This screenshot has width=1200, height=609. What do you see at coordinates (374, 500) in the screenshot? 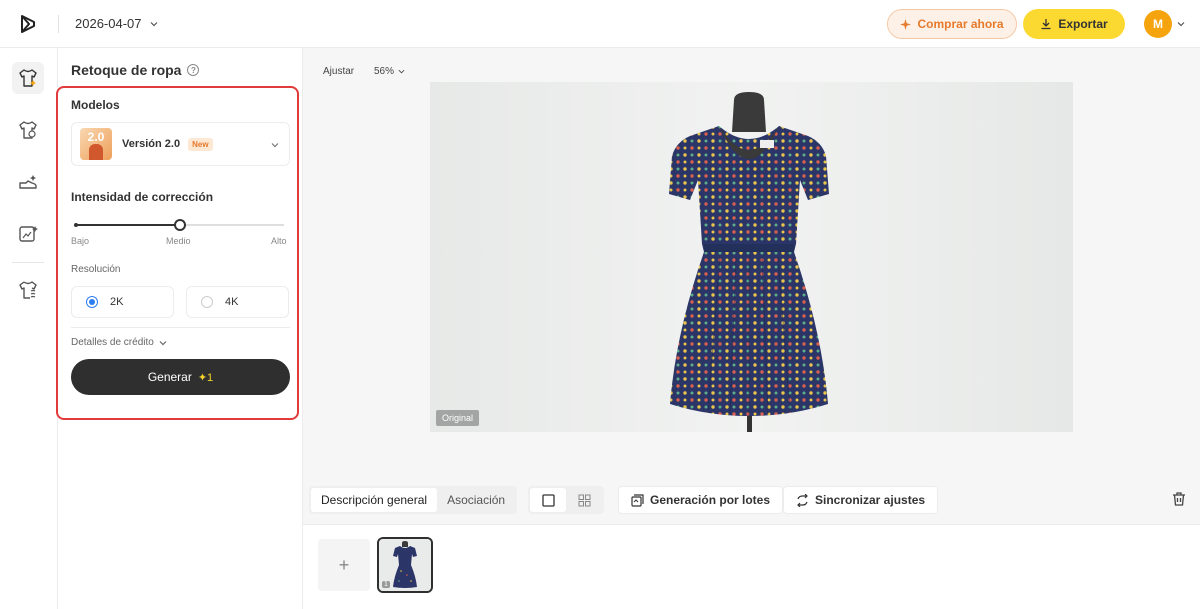
I see `tab-overview: Descripción general` at bounding box center [374, 500].